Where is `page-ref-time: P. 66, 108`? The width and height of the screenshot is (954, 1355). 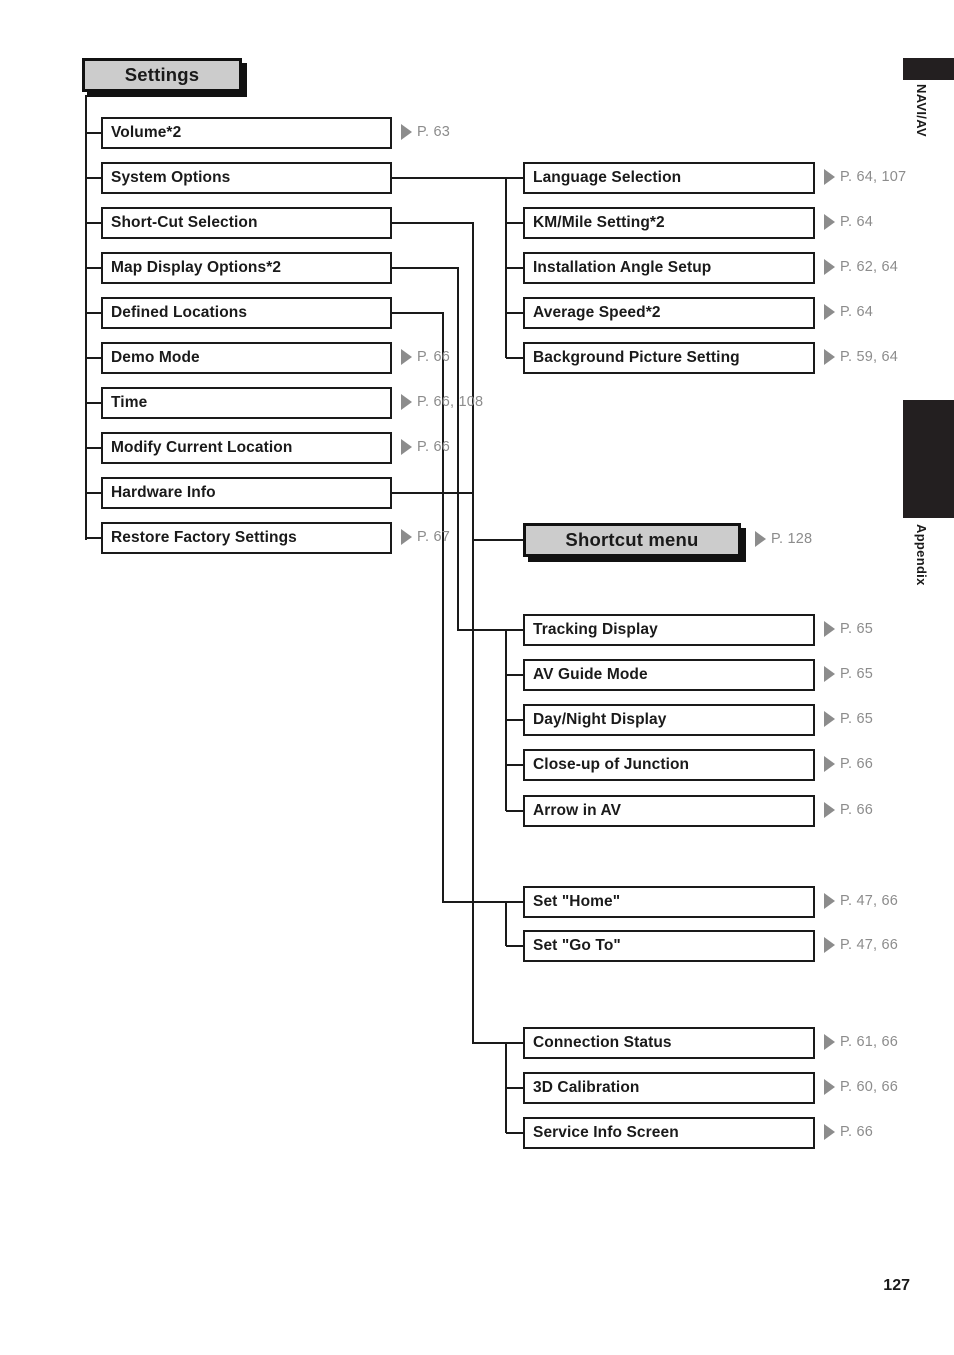 page-ref-time: P. 66, 108 is located at coordinates (442, 402).